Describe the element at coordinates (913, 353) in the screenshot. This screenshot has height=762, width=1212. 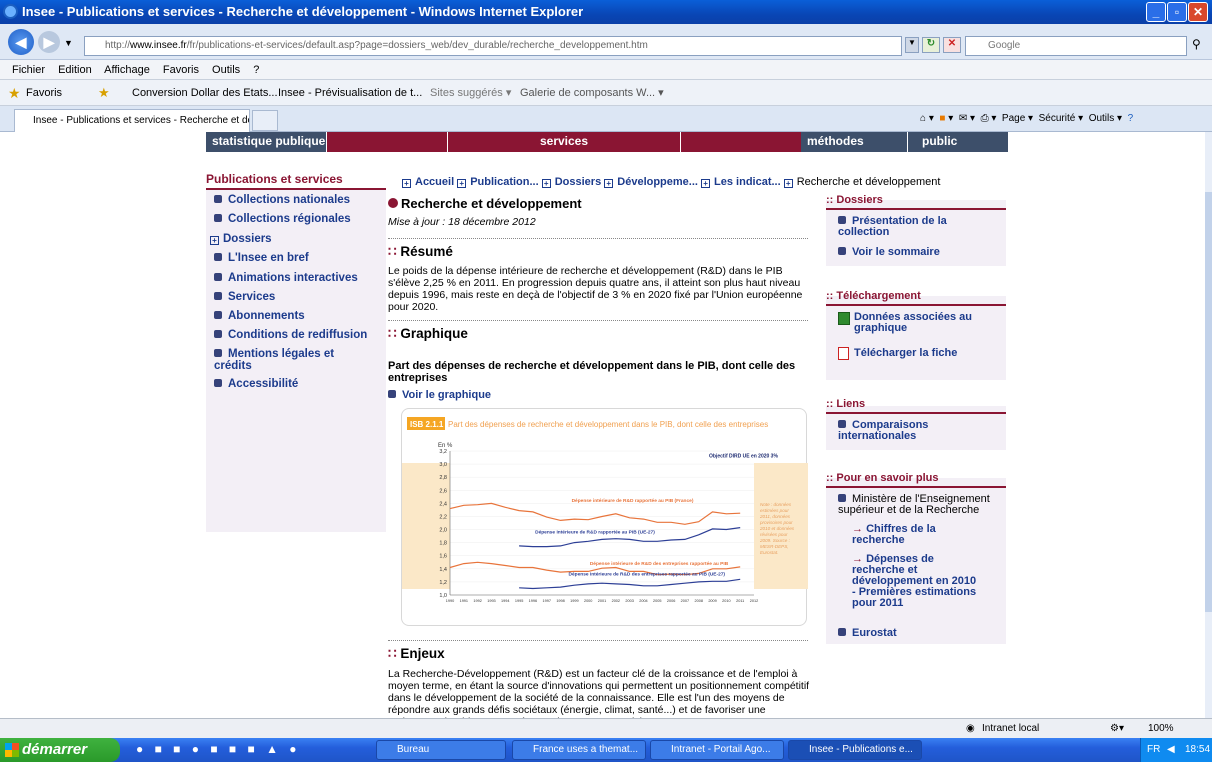
I see `download-sheet-link: Télécharger la fiche` at that location.